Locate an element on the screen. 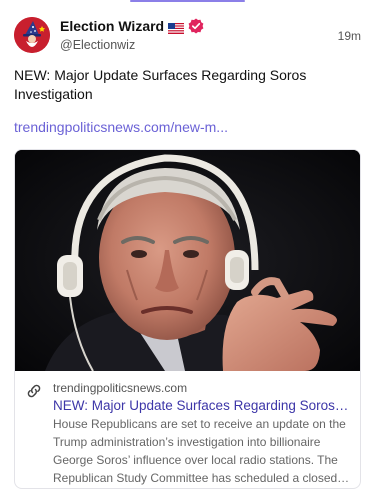  handle: @Electionwiz is located at coordinates (132, 45).